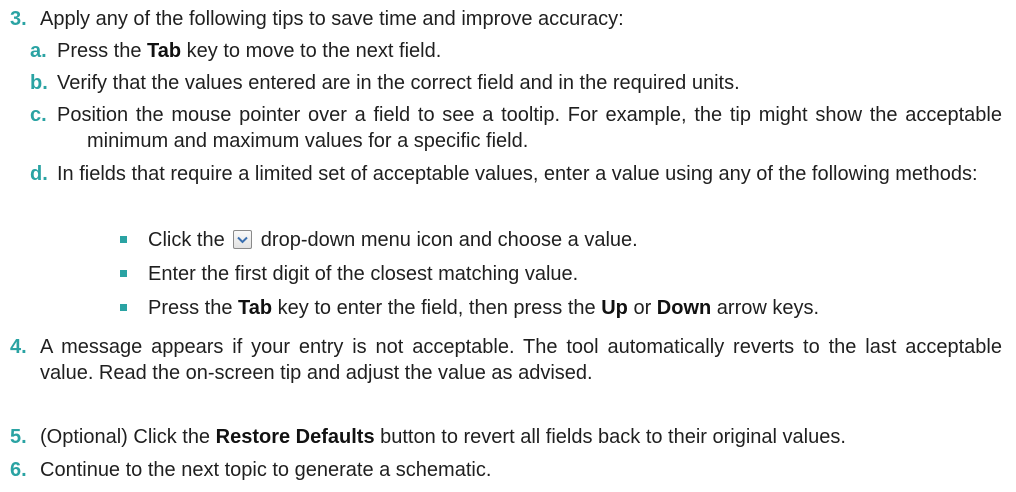 This screenshot has width=1016, height=492. Describe the element at coordinates (18, 470) in the screenshot. I see `step-number: 6.` at that location.